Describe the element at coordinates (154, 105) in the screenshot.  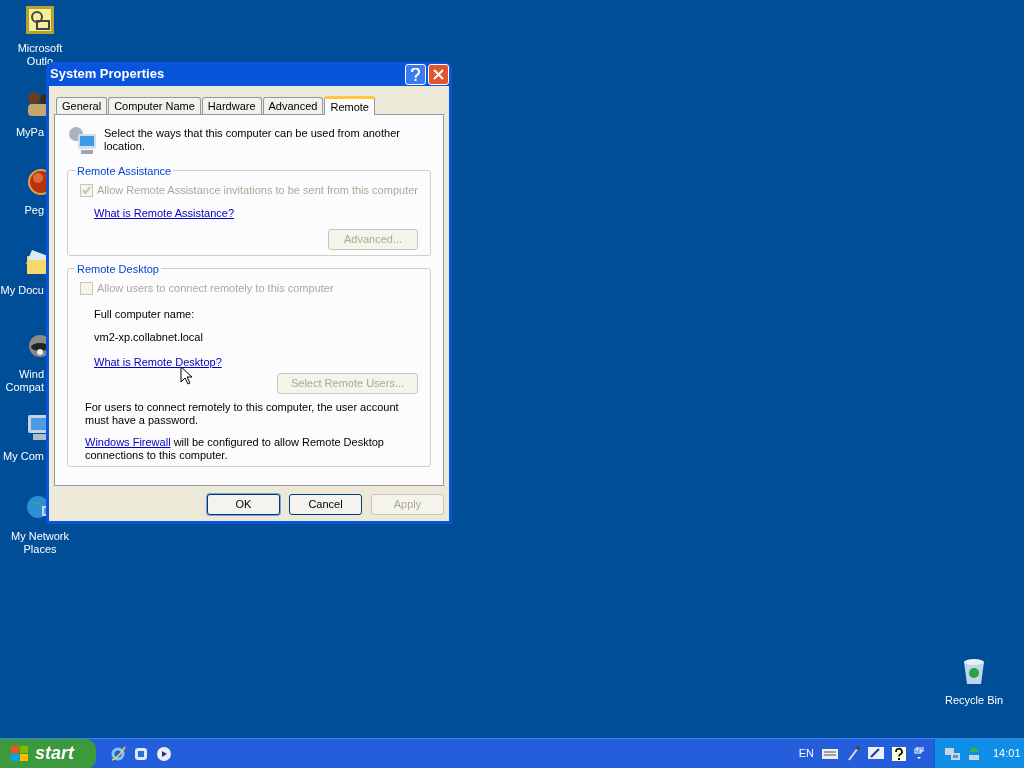
I see `tab: Computer Name` at that location.